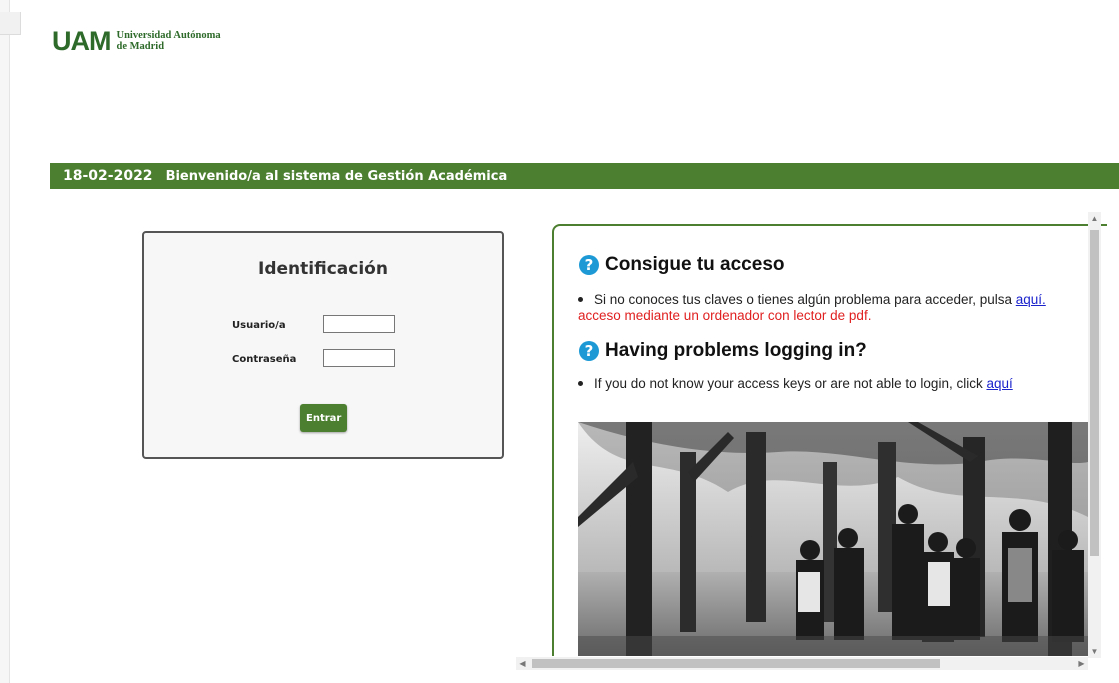 The width and height of the screenshot is (1119, 683). I want to click on uam-logo: UAM Universidad Autónoma de Madrid, so click(136, 41).